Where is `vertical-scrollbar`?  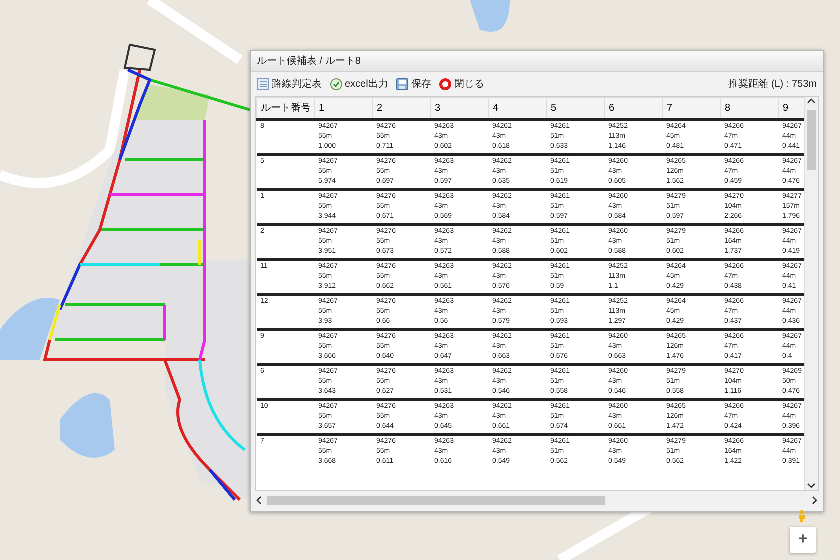
vertical-scrollbar is located at coordinates (811, 293).